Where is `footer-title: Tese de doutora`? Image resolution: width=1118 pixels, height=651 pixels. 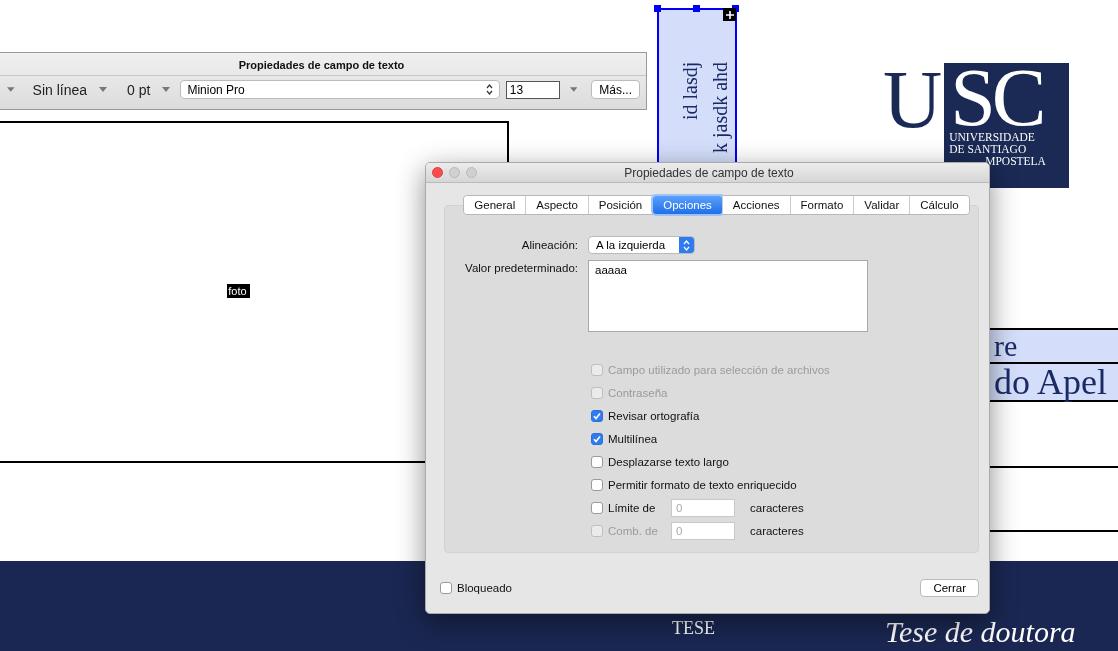
footer-title: Tese de doutora is located at coordinates (980, 632).